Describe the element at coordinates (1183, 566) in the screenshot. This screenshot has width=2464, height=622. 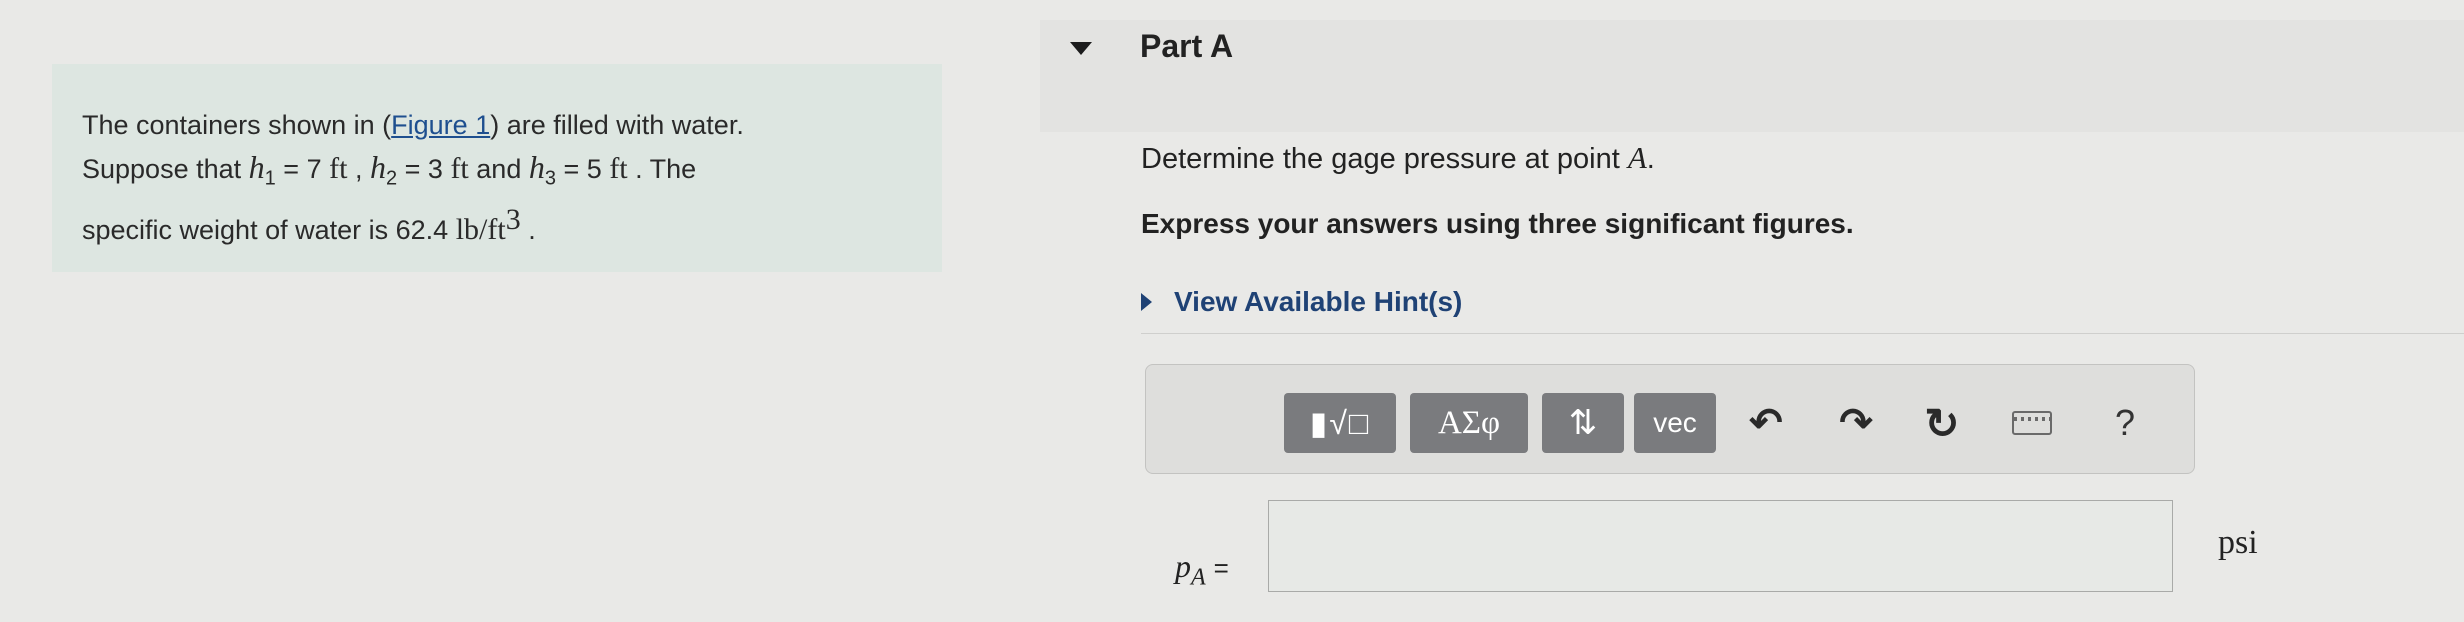
I see `pa-variable: p` at that location.